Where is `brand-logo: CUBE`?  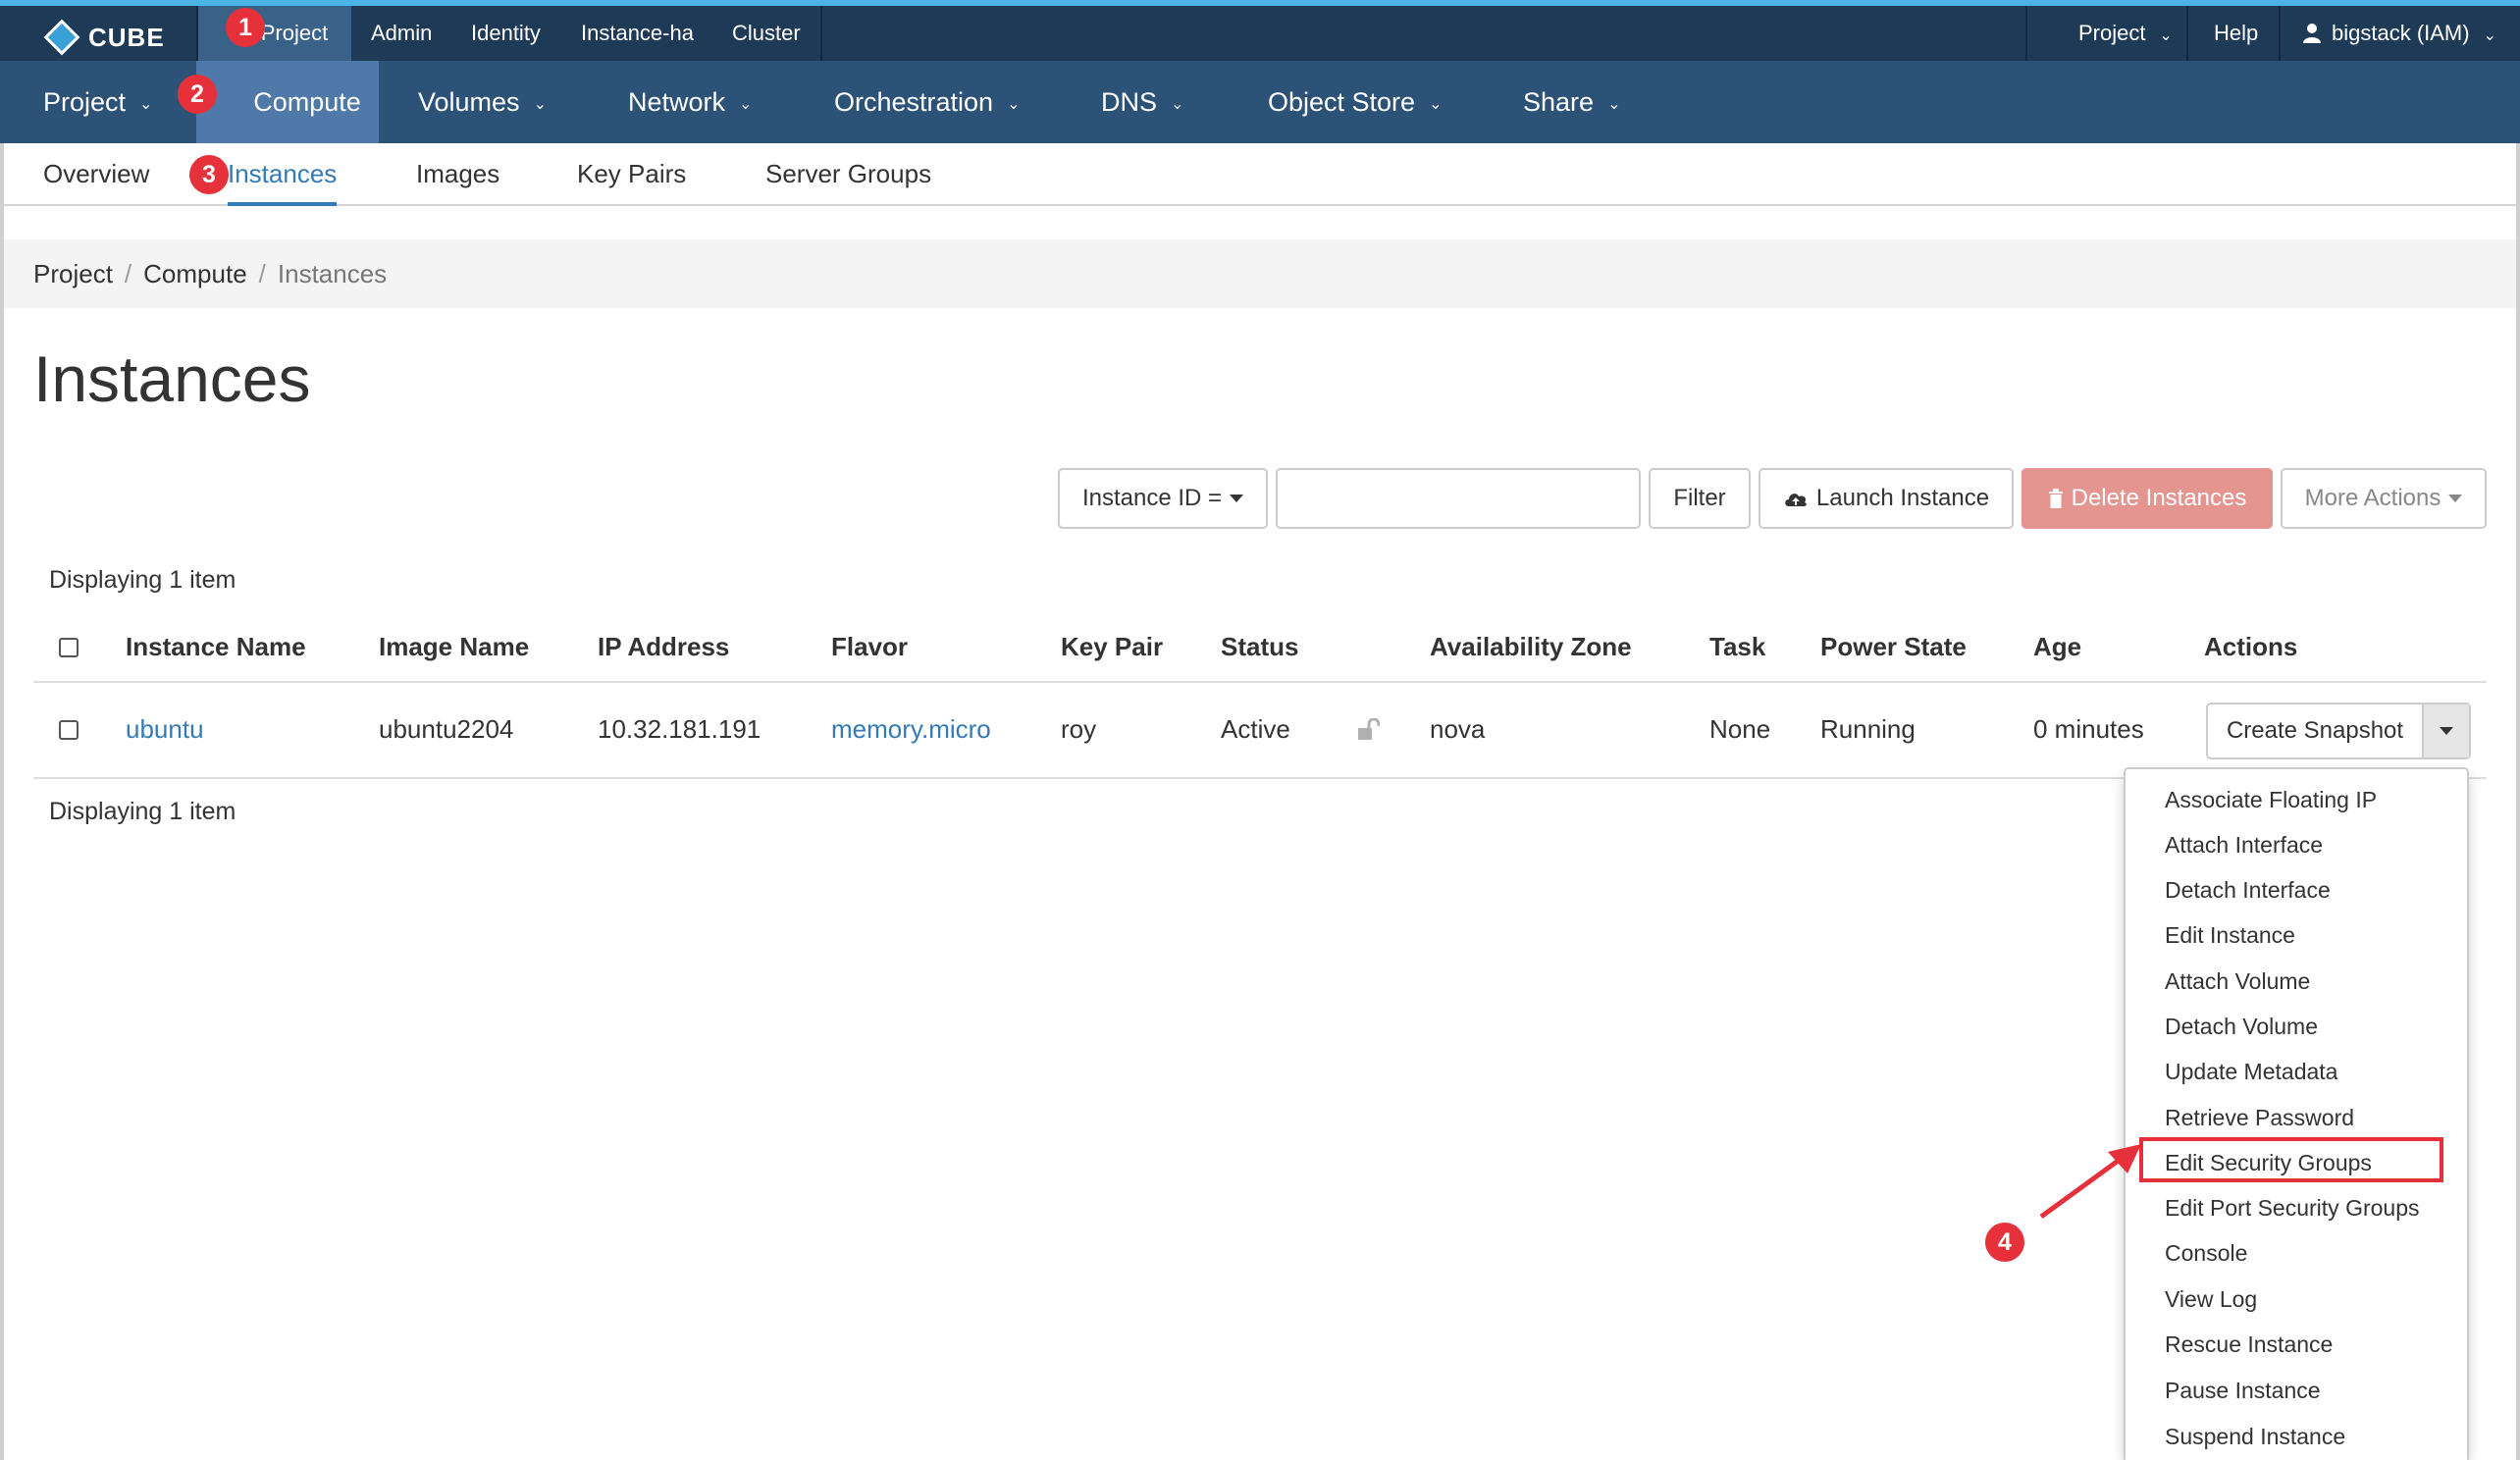
brand-logo: CUBE is located at coordinates (104, 37).